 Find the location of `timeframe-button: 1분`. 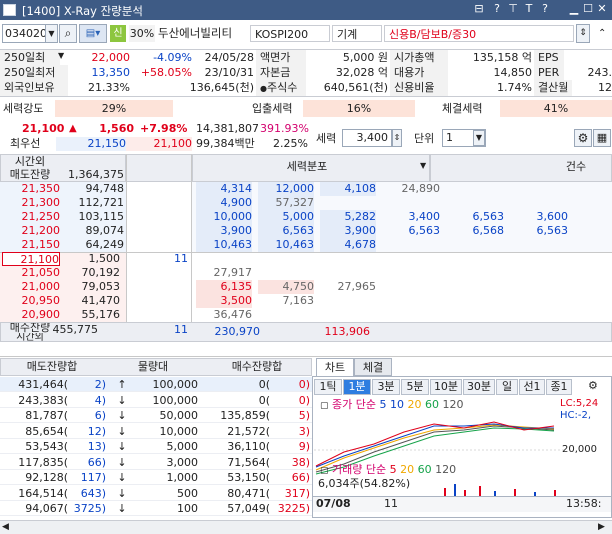

timeframe-button: 1분 is located at coordinates (357, 387).